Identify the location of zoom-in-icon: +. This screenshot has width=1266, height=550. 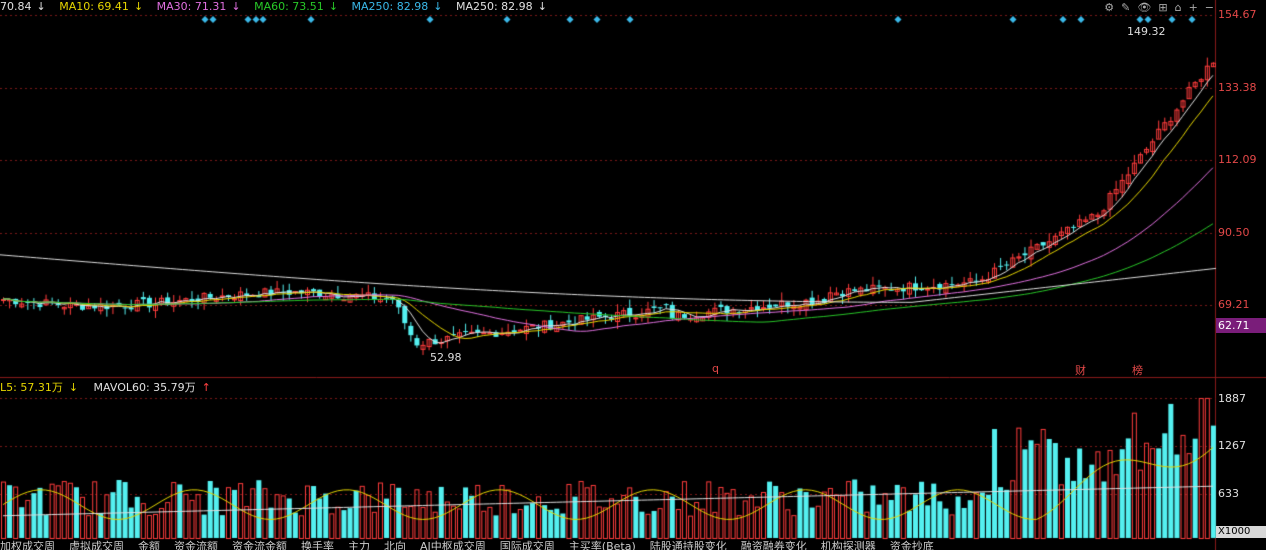
(1193, 7).